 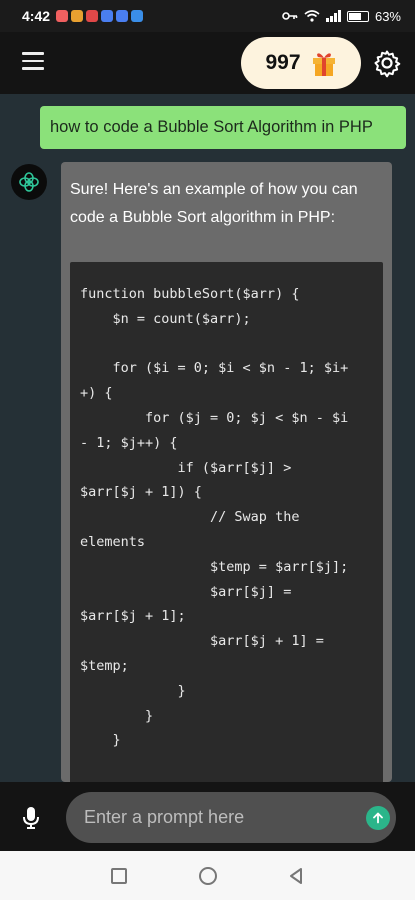 What do you see at coordinates (31, 818) in the screenshot?
I see `microphone-icon` at bounding box center [31, 818].